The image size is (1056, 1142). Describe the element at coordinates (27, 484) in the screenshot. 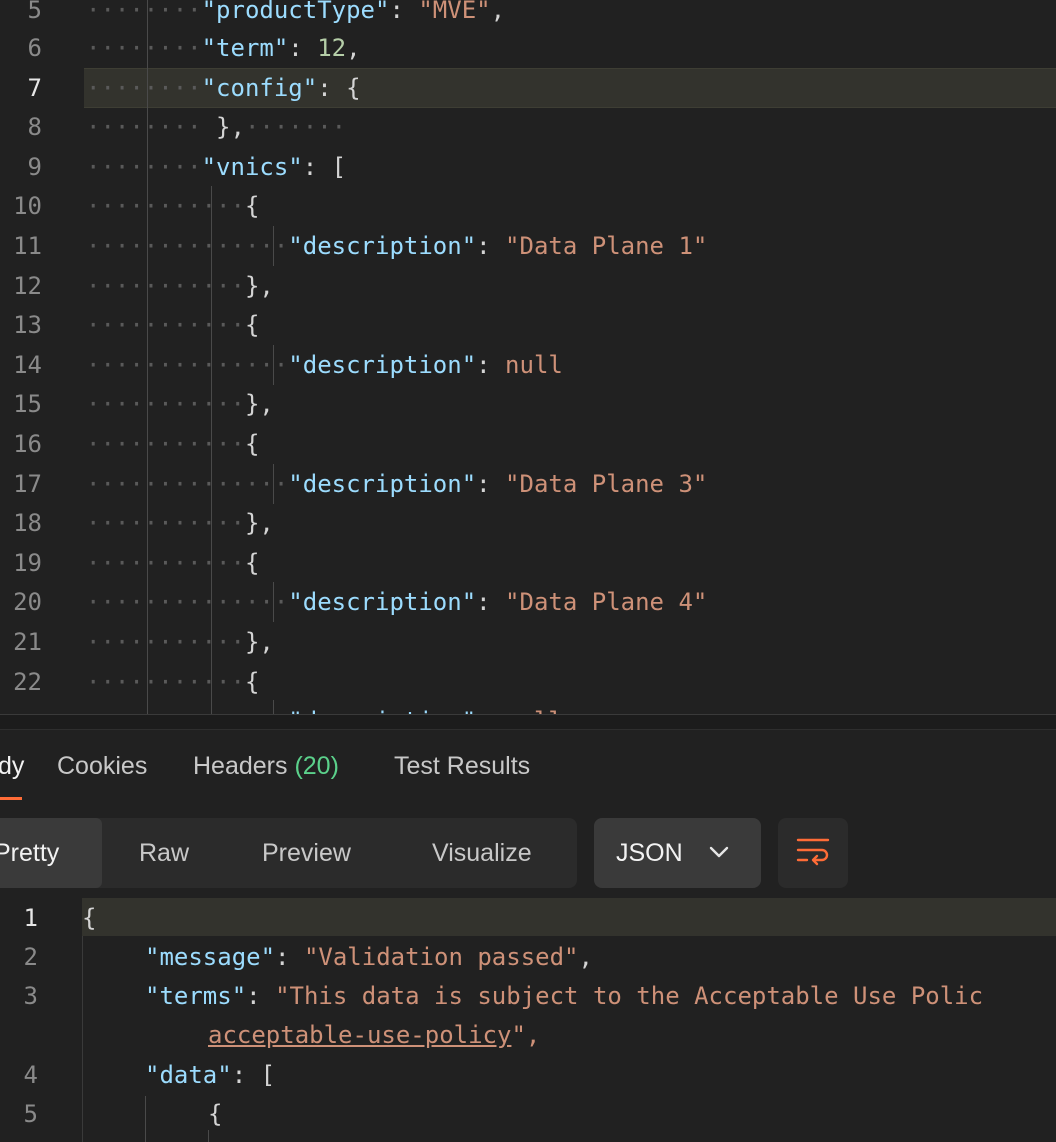

I see `line-number: 17` at that location.